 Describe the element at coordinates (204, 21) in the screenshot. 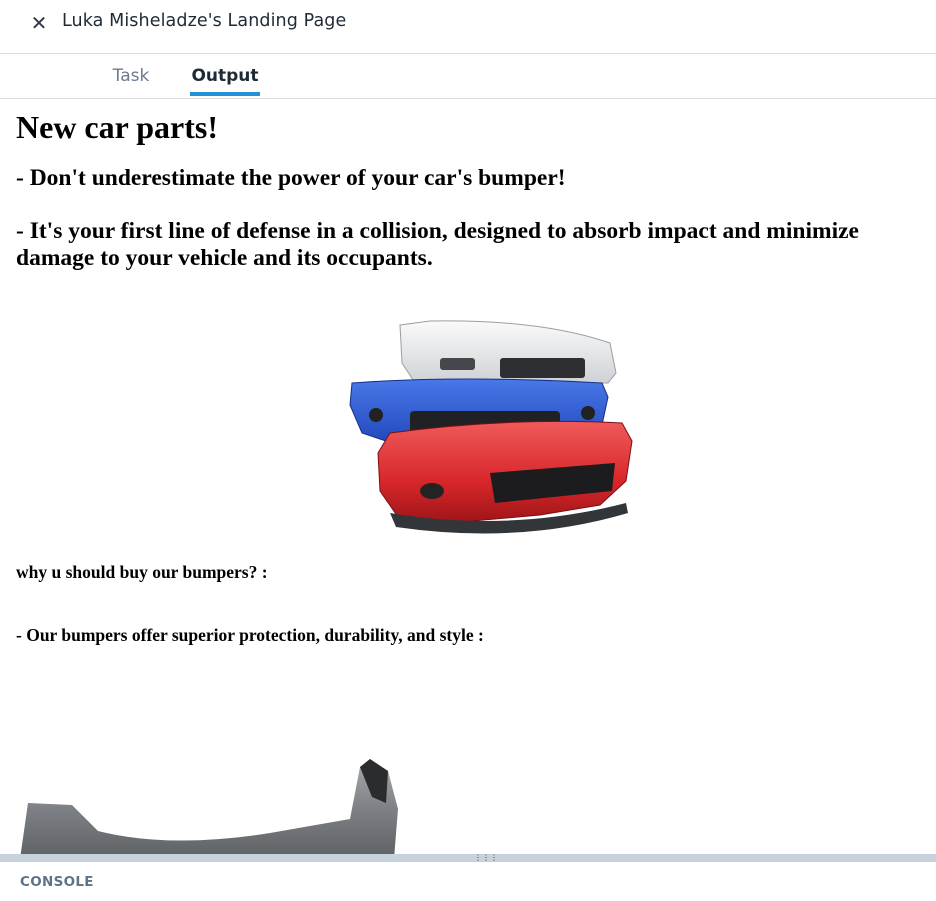

I see `page-title: Luka Misheladze's Landing Page` at that location.